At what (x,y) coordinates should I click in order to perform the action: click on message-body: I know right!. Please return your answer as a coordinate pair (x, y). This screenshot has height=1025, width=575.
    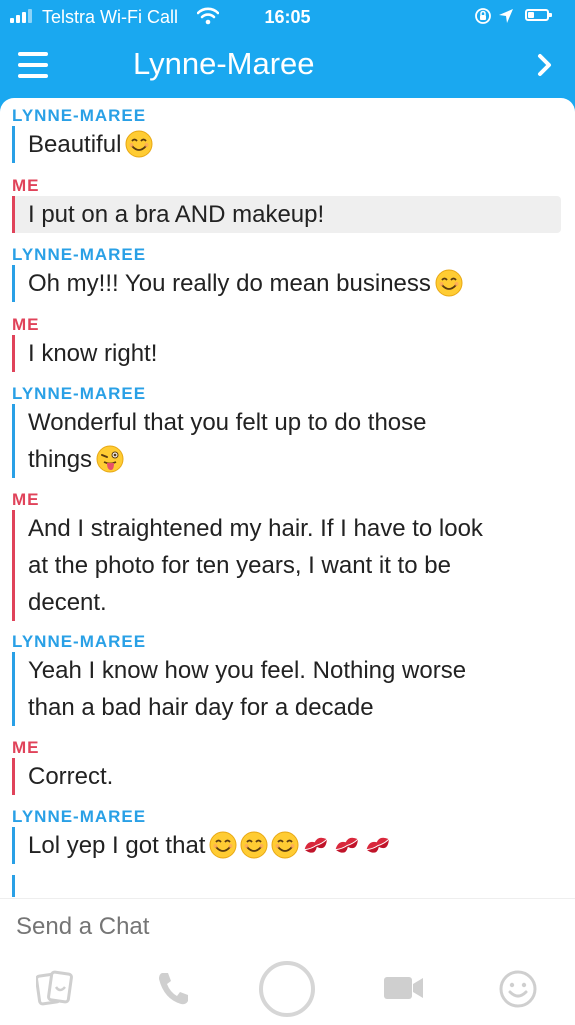
    Looking at the image, I should click on (93, 353).